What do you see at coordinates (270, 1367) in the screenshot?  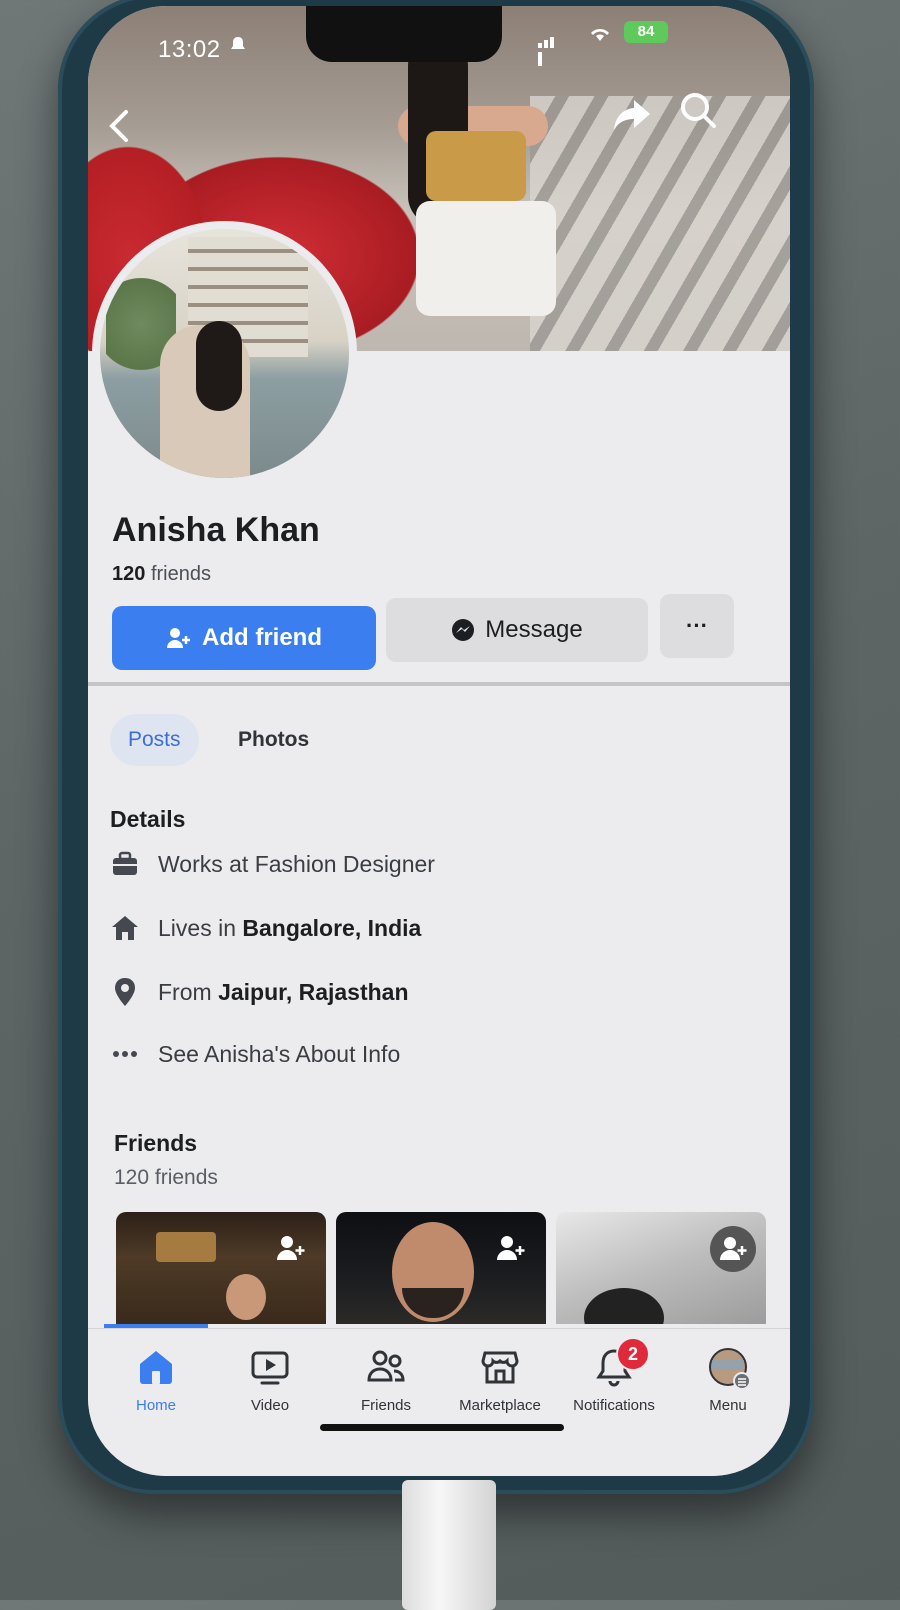 I see `video-icon` at bounding box center [270, 1367].